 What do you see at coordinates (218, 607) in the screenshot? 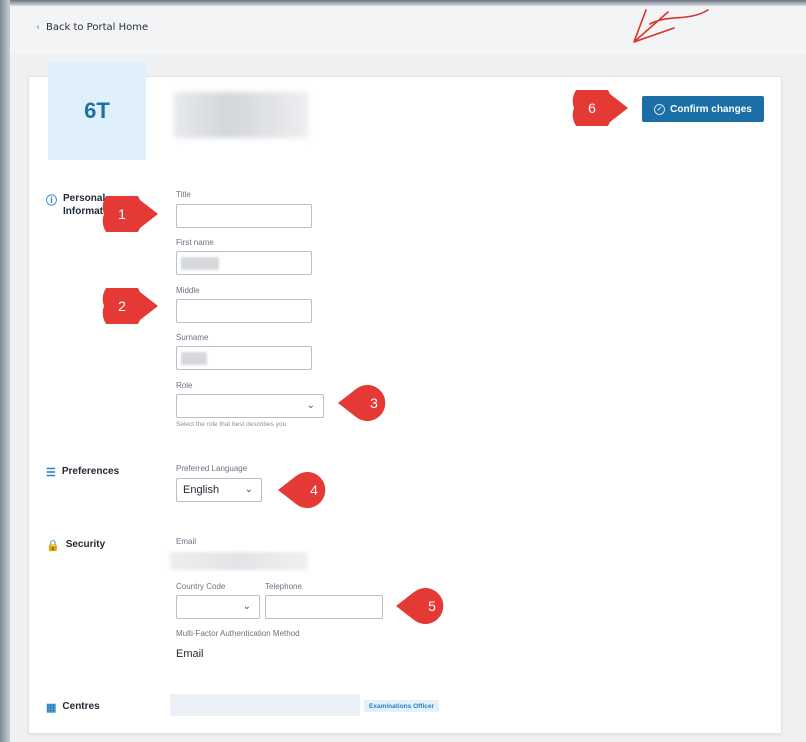
I see `country-code-select: ⌄` at bounding box center [218, 607].